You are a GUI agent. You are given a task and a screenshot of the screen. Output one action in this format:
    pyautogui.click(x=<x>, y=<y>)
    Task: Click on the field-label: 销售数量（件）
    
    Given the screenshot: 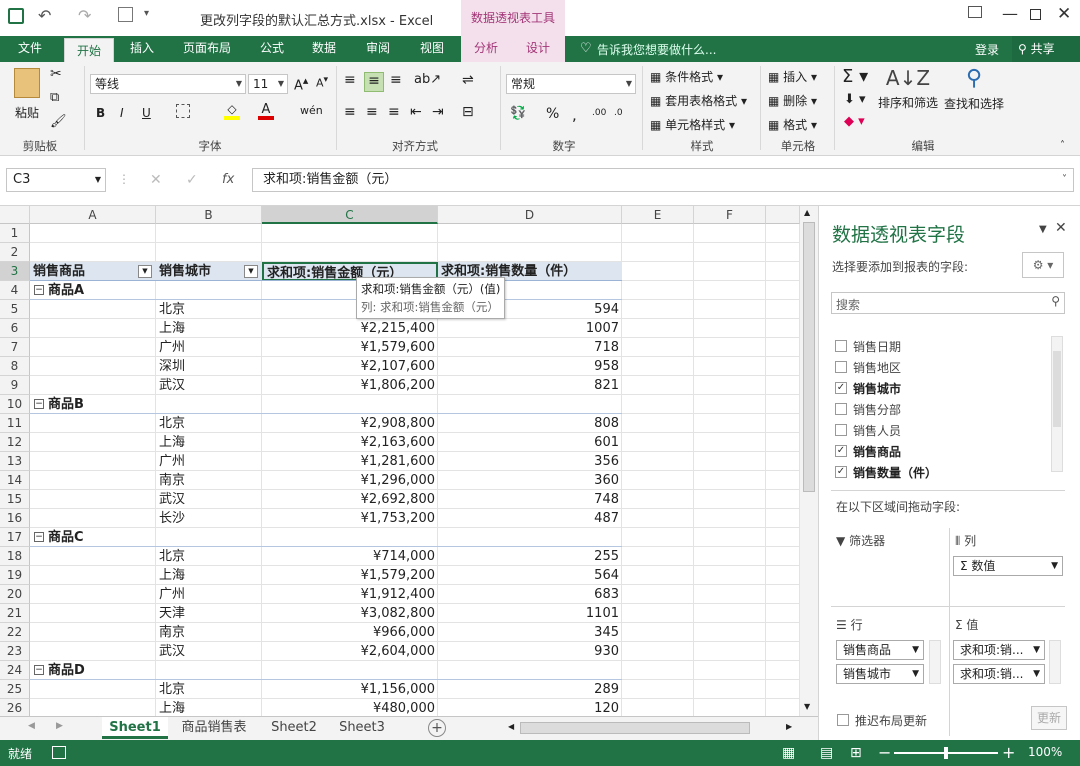 What is the action you would take?
    pyautogui.click(x=895, y=472)
    